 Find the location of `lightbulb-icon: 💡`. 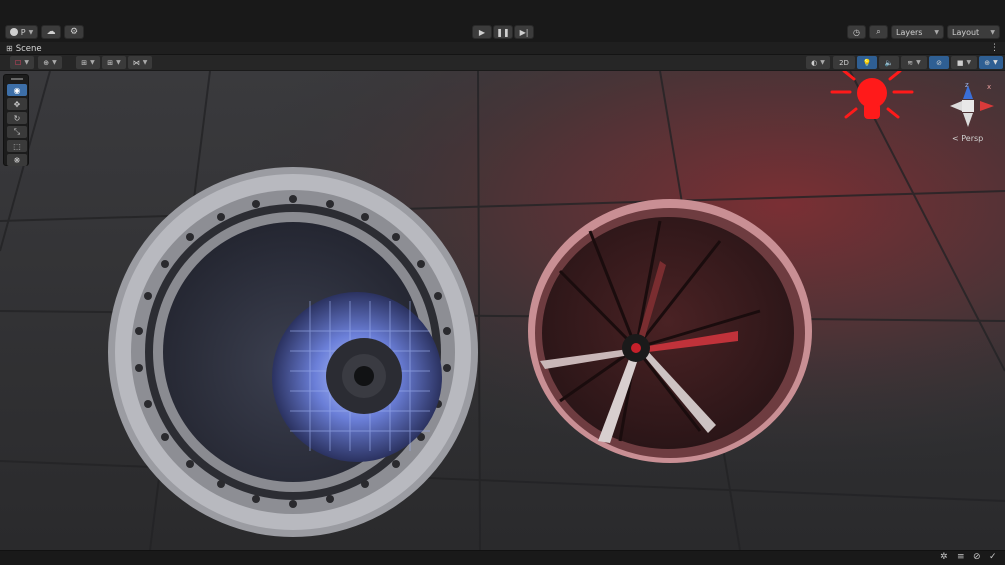

lightbulb-icon: 💡 is located at coordinates (867, 62).